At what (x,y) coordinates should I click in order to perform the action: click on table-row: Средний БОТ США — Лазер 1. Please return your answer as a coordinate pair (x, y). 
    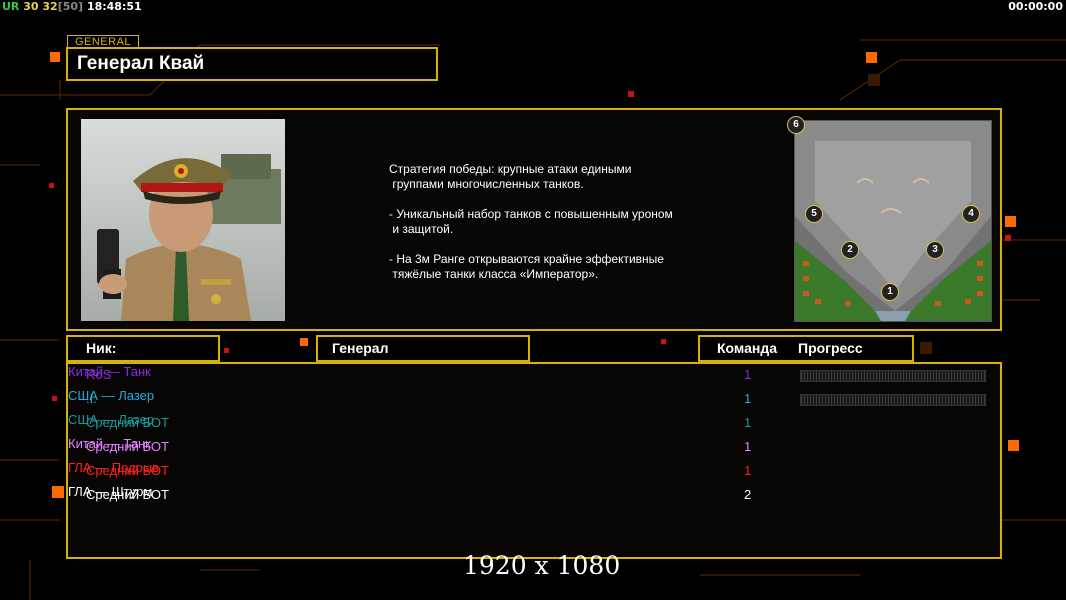
    Looking at the image, I should click on (534, 423).